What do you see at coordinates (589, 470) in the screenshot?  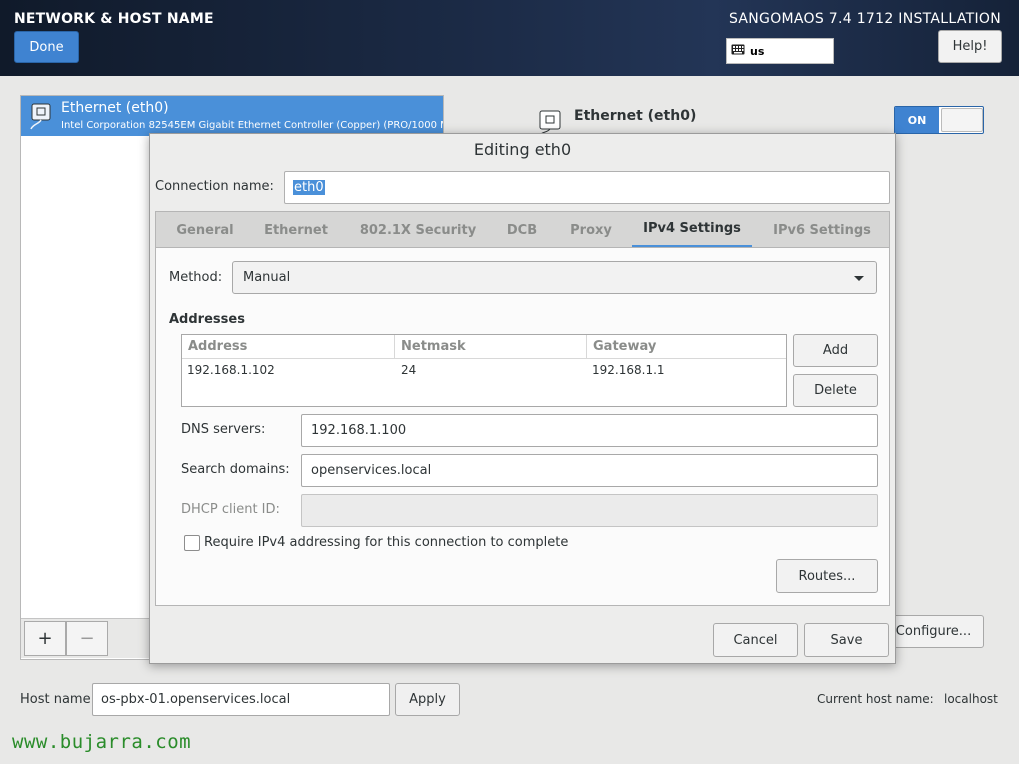 I see `search-domains-input: openservices.local` at bounding box center [589, 470].